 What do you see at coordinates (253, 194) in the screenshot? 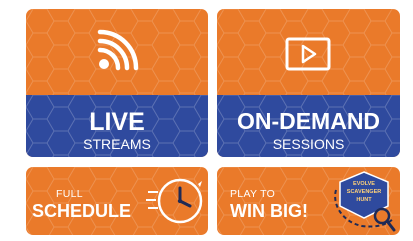
I see `play-line1: PLAY TO` at bounding box center [253, 194].